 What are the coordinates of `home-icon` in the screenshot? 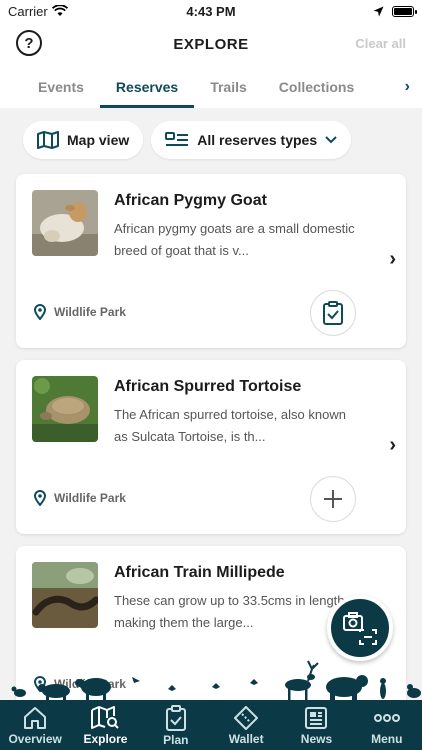 It's located at (35, 717).